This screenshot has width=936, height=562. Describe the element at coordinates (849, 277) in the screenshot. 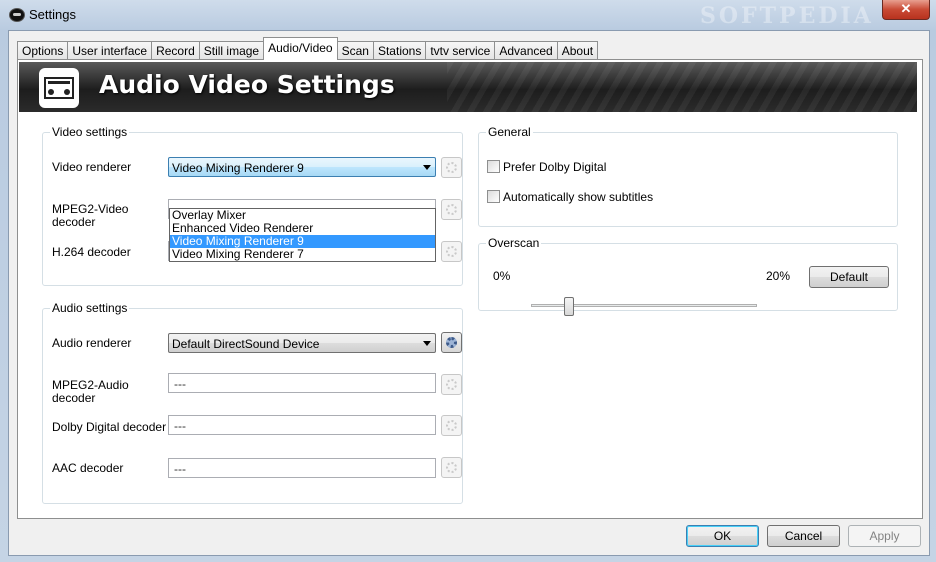

I see `overscan-default-button: Default` at that location.